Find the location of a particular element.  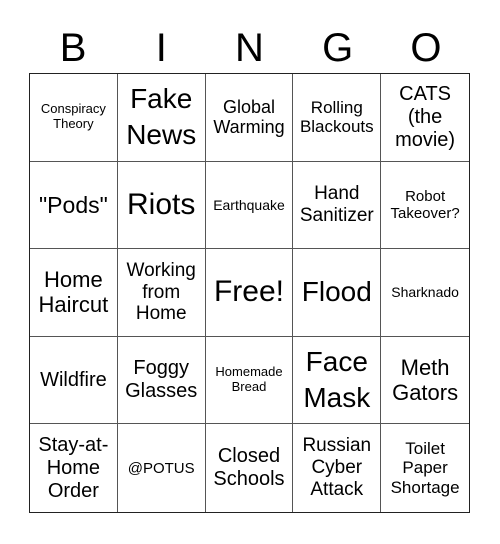

cell-text: Riots is located at coordinates (161, 204).